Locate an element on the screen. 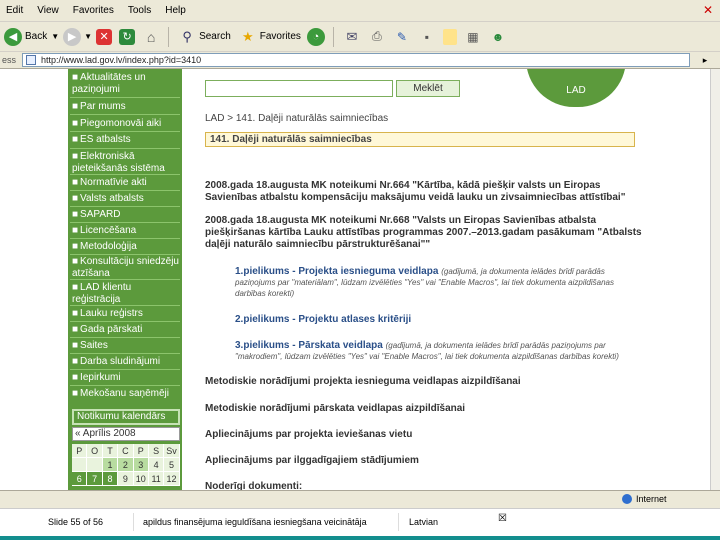  notes-button is located at coordinates (451, 36).